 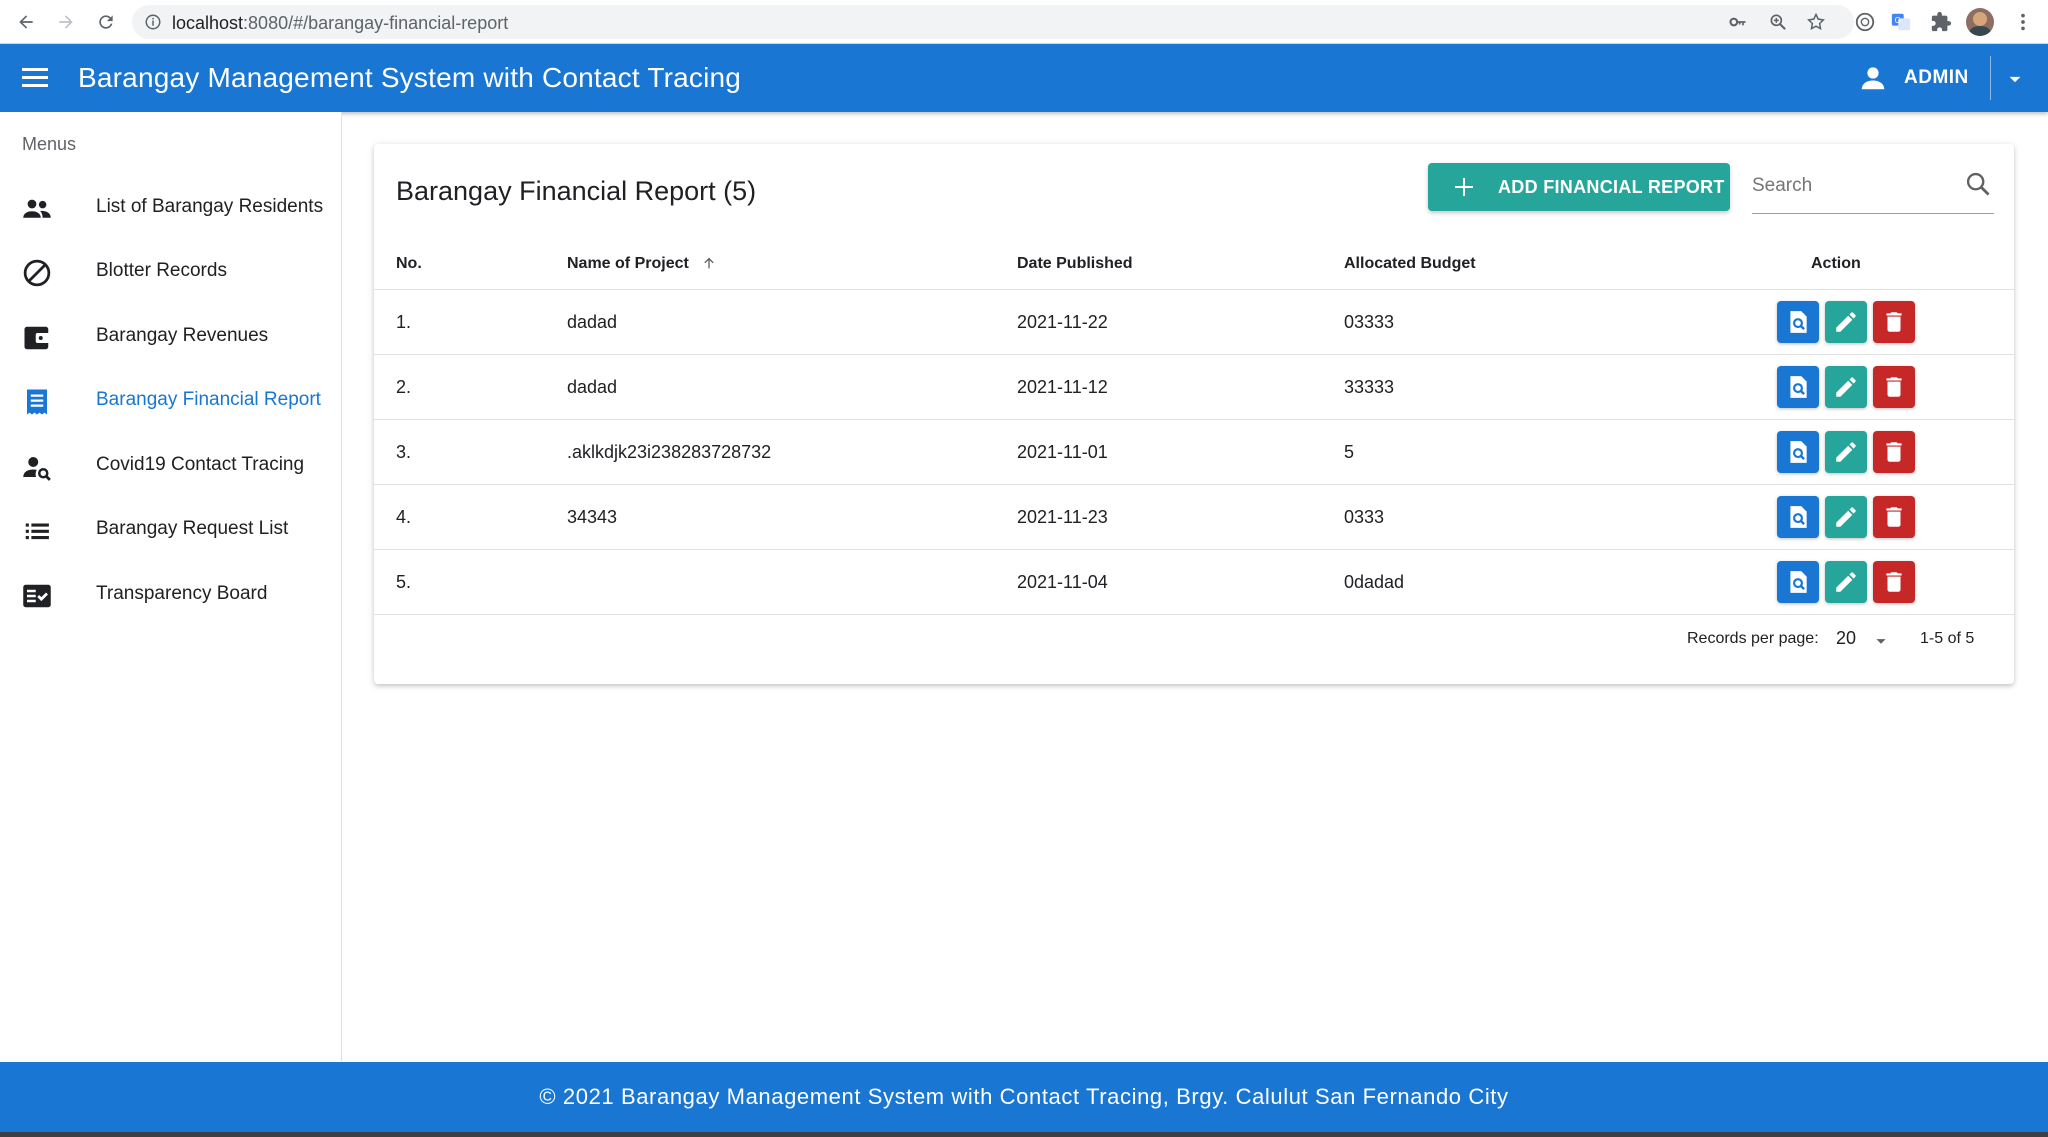 I want to click on cell-no: 2., so click(x=404, y=387).